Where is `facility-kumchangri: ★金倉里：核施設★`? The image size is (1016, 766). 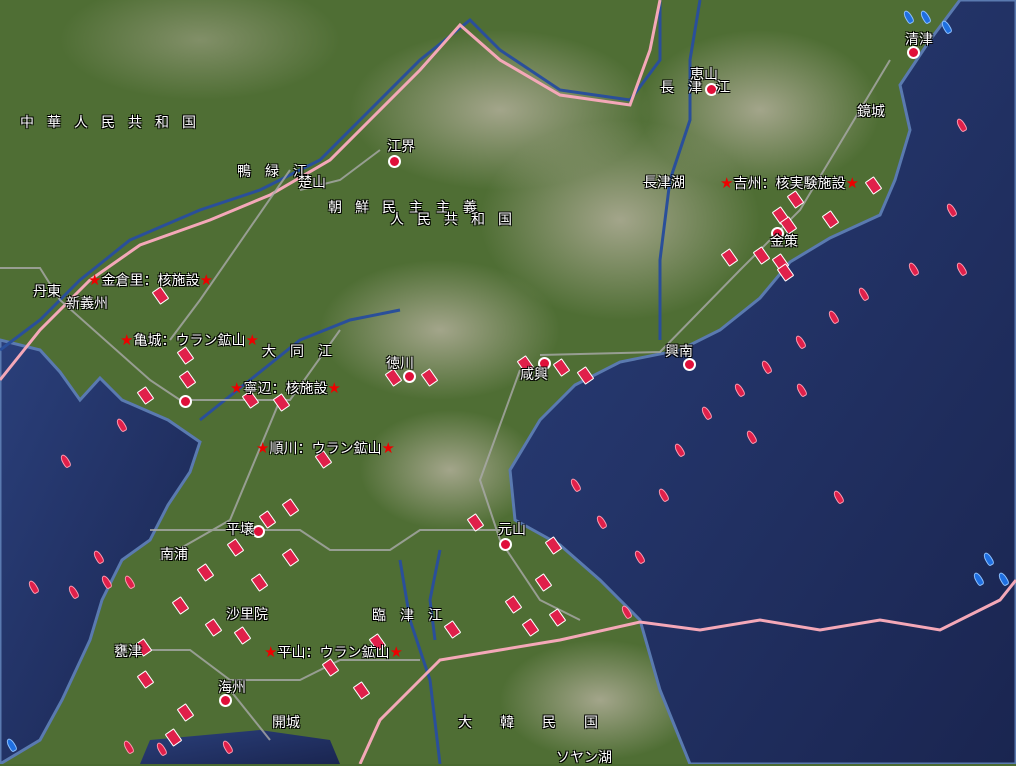
facility-kumchangri: ★金倉里：核施設★ is located at coordinates (150, 280).